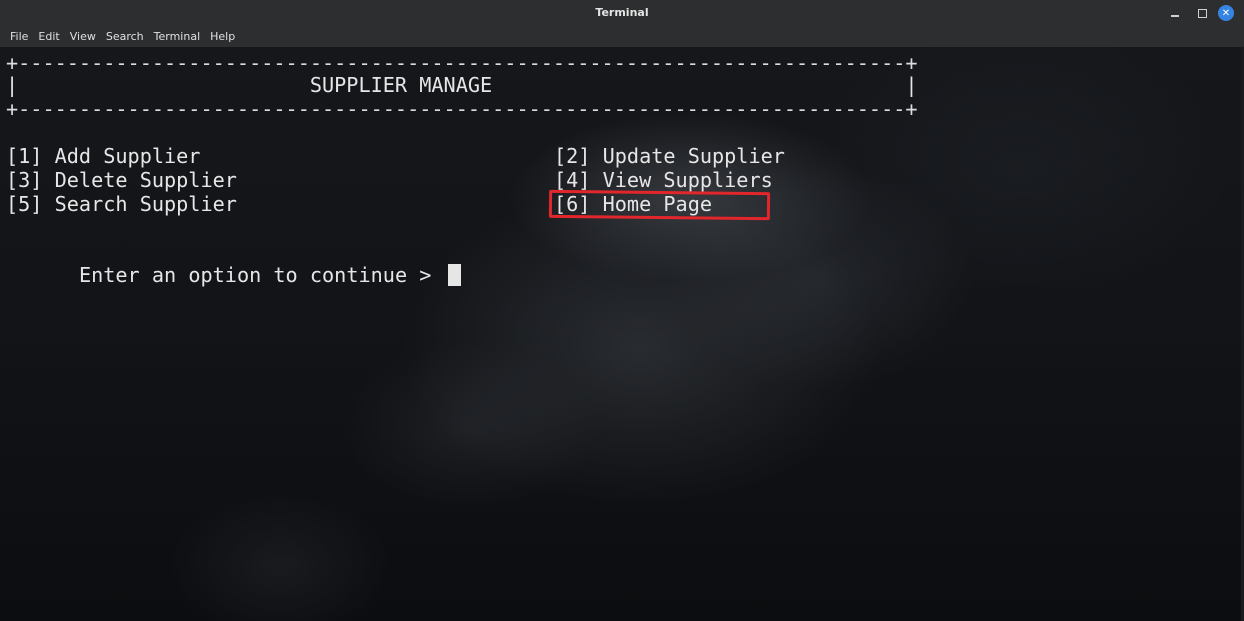  What do you see at coordinates (1175, 13) in the screenshot?
I see `minimize-button` at bounding box center [1175, 13].